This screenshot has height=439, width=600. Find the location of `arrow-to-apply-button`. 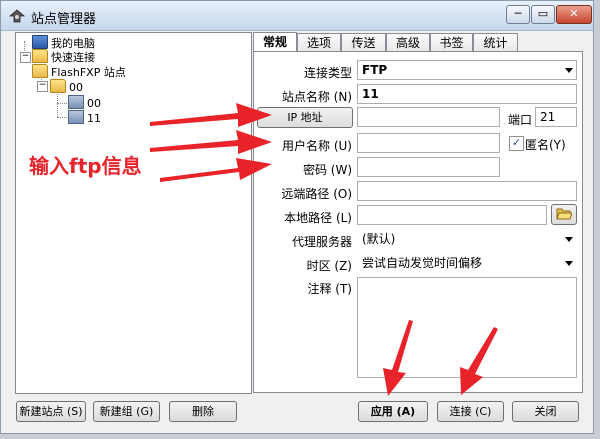

arrow-to-apply-button is located at coordinates (398, 358).